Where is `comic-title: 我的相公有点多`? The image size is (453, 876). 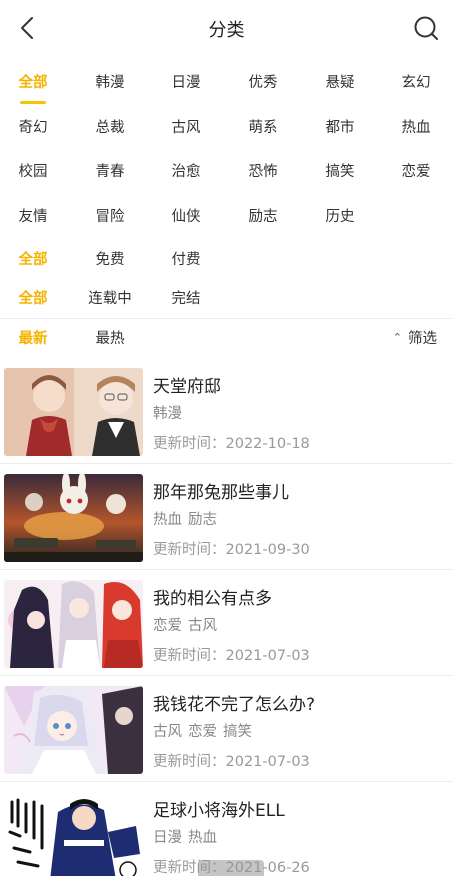
comic-title: 我的相公有点多 is located at coordinates (212, 599).